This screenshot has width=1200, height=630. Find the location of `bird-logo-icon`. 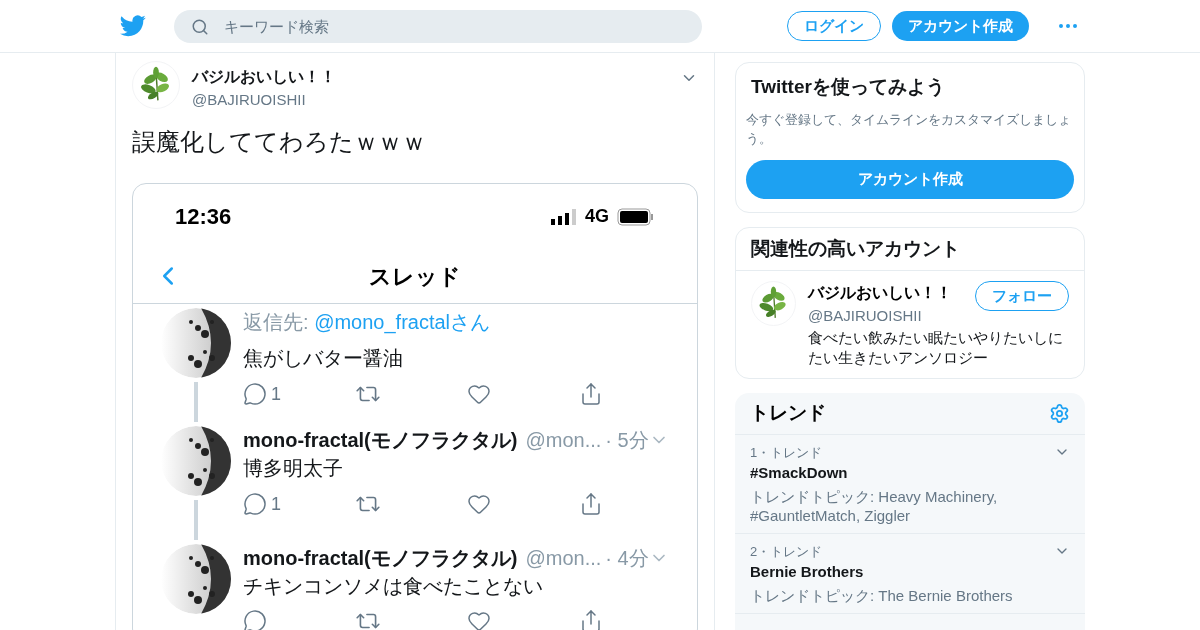

bird-logo-icon is located at coordinates (133, 26).